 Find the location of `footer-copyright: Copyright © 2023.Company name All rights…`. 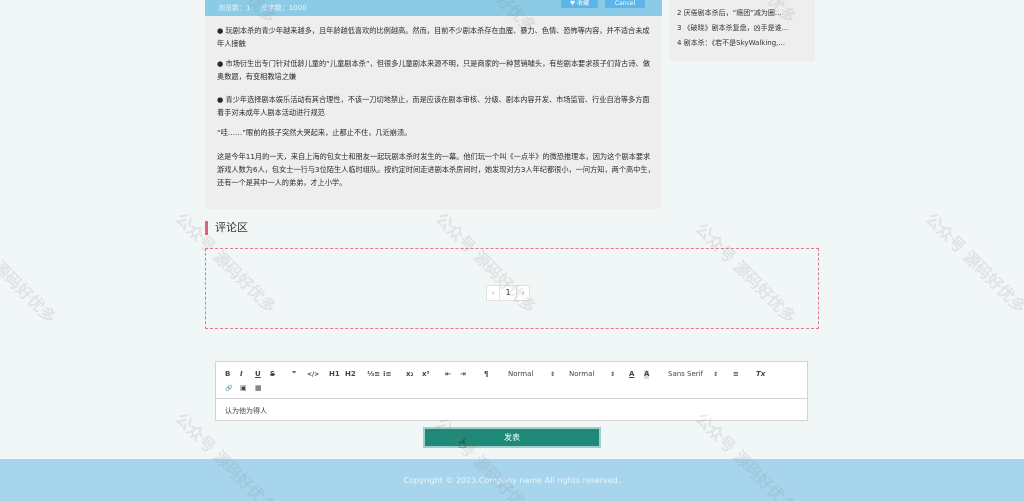

footer-copyright: Copyright © 2023.Company name All rights… is located at coordinates (512, 480).